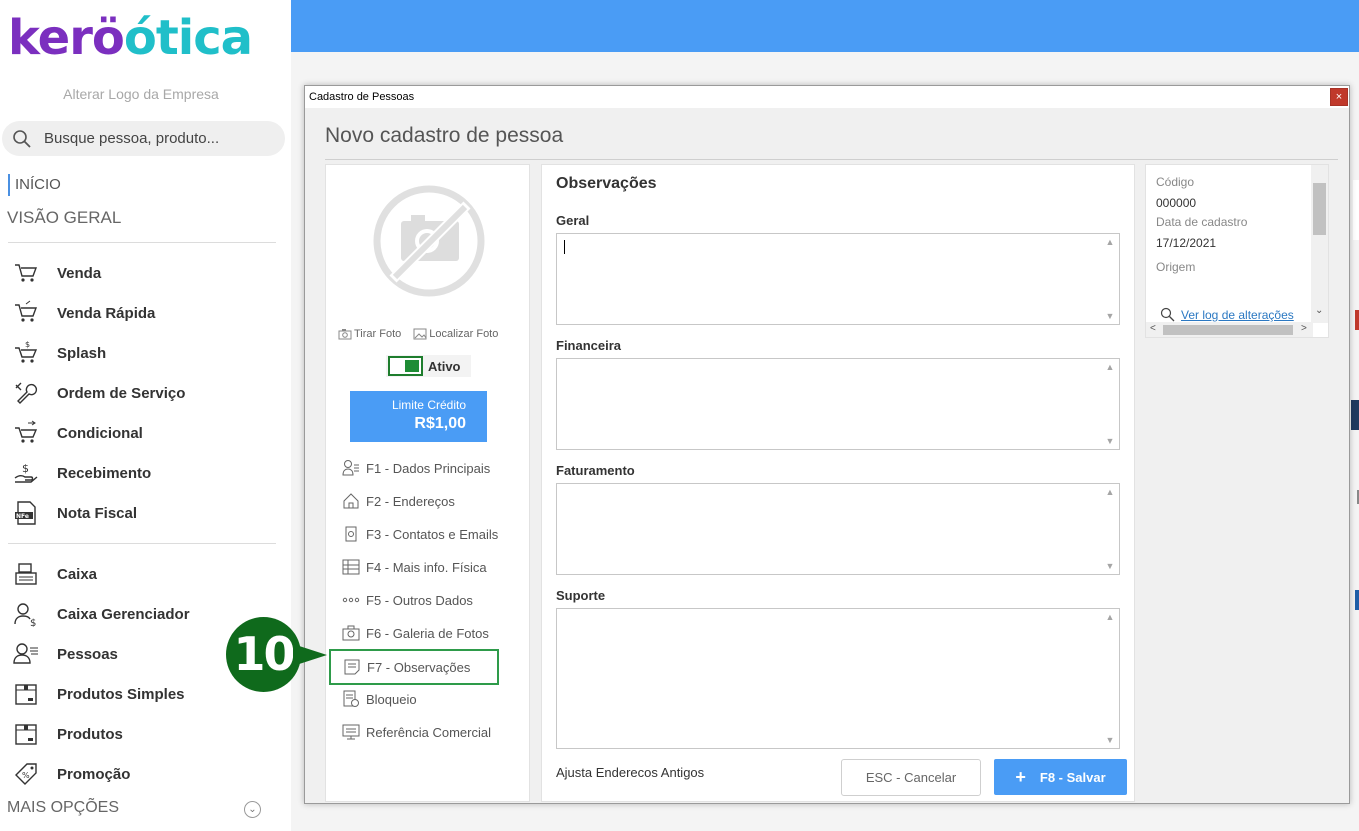 This screenshot has width=1359, height=831. I want to click on cancel-button: ESC - Cancelar, so click(911, 777).